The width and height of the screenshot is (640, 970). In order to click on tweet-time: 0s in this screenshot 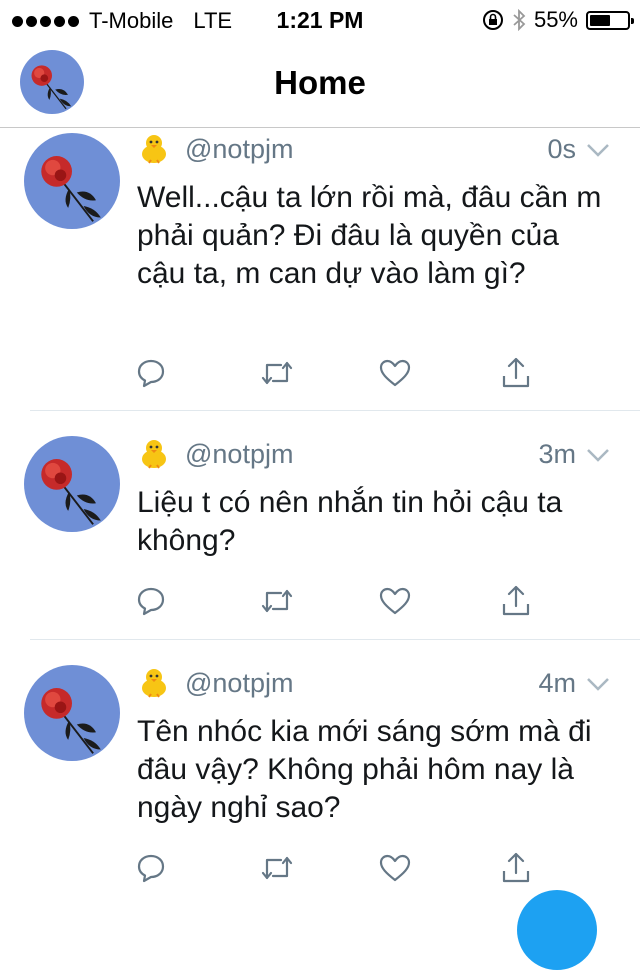, I will do `click(561, 149)`.